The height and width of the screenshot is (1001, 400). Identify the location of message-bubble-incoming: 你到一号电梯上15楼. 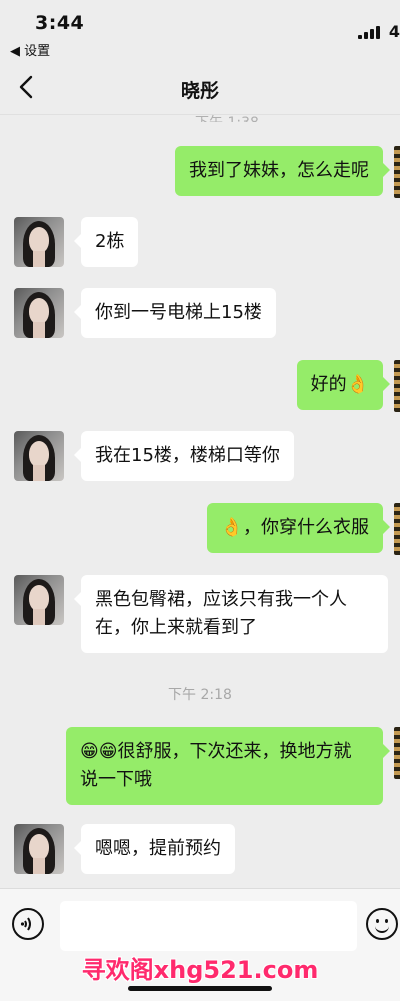
(175, 313).